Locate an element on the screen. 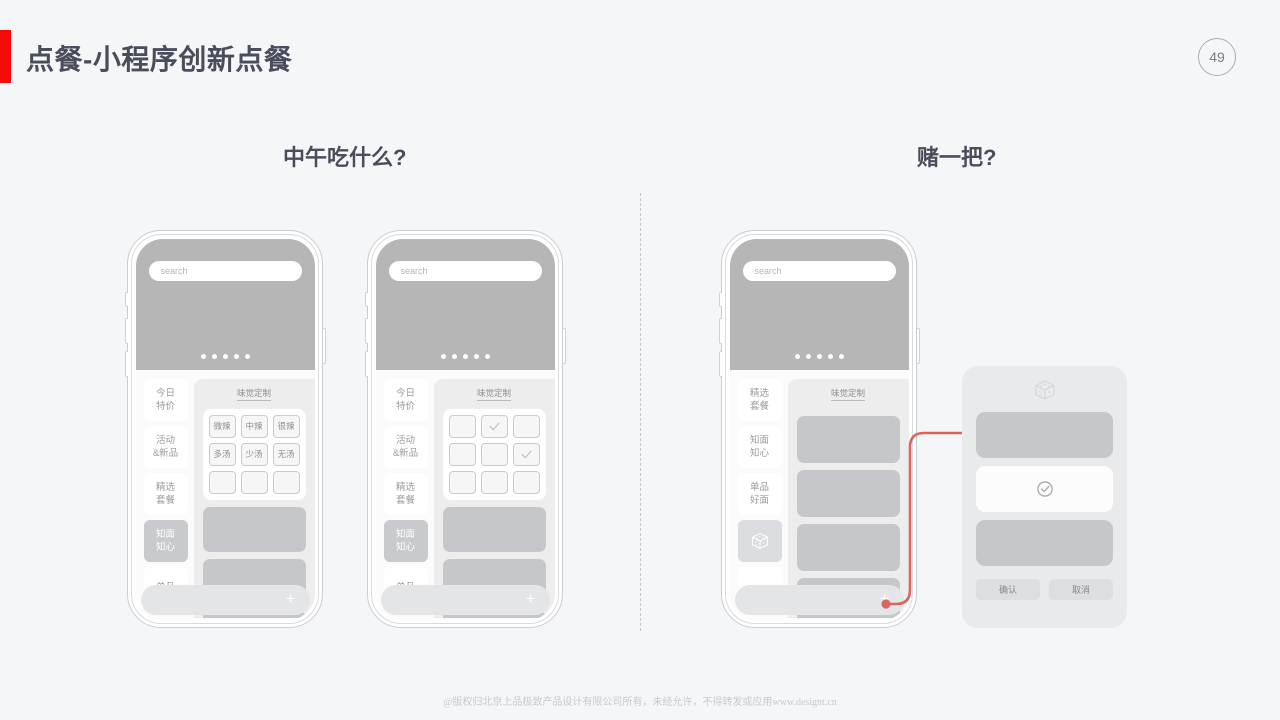 This screenshot has width=1280, height=720. connector-start-dot is located at coordinates (886, 604).